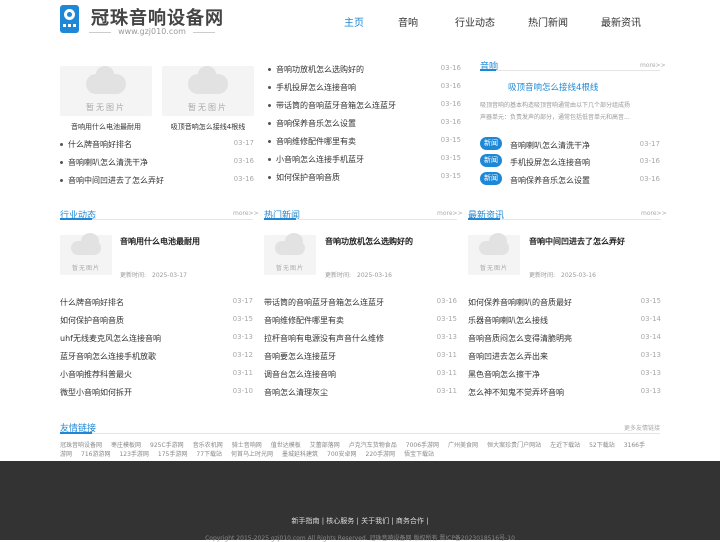  Describe the element at coordinates (422, 445) in the screenshot. I see `friend-link: 7006手游网` at that location.